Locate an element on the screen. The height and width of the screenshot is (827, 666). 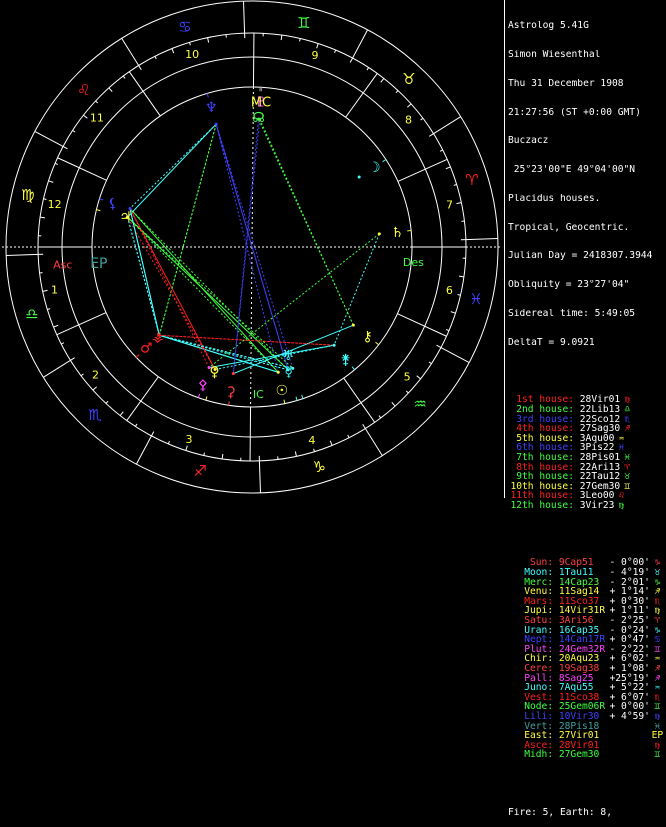
house-number: 7 is located at coordinates (449, 205).